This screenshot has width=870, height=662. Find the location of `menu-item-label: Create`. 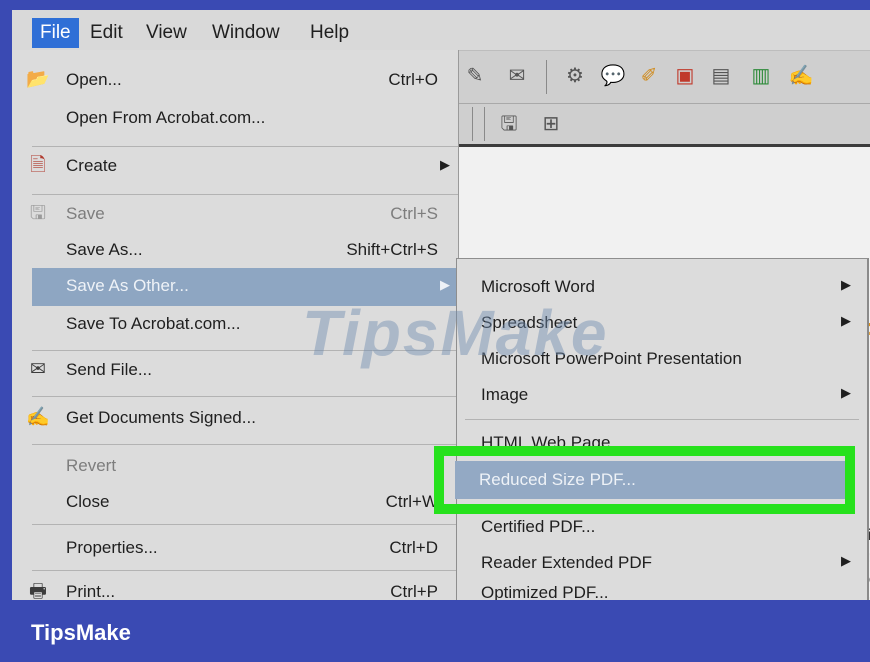

menu-item-label: Create is located at coordinates (92, 165).